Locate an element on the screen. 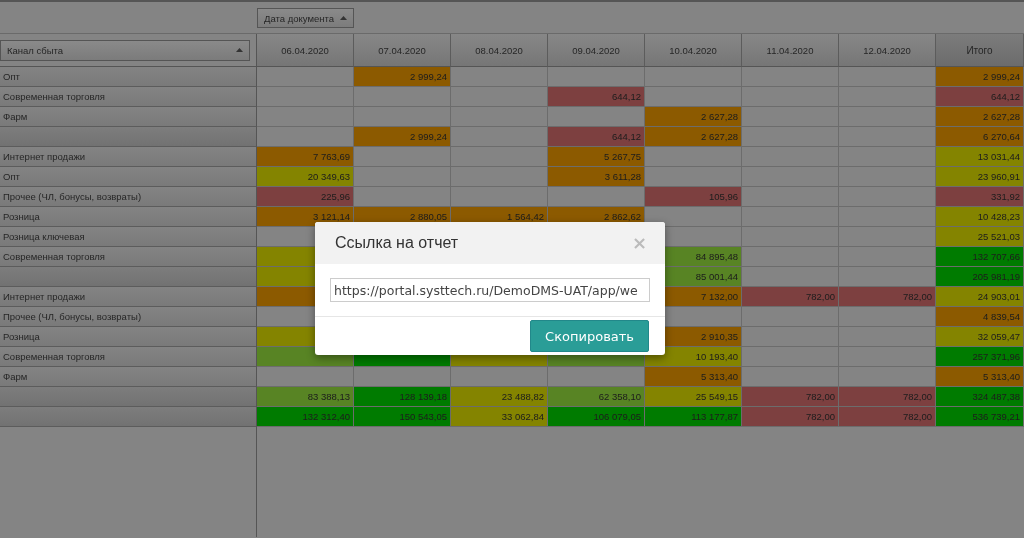 The width and height of the screenshot is (1024, 538). table-cell: 150 543,05 is located at coordinates (402, 417).